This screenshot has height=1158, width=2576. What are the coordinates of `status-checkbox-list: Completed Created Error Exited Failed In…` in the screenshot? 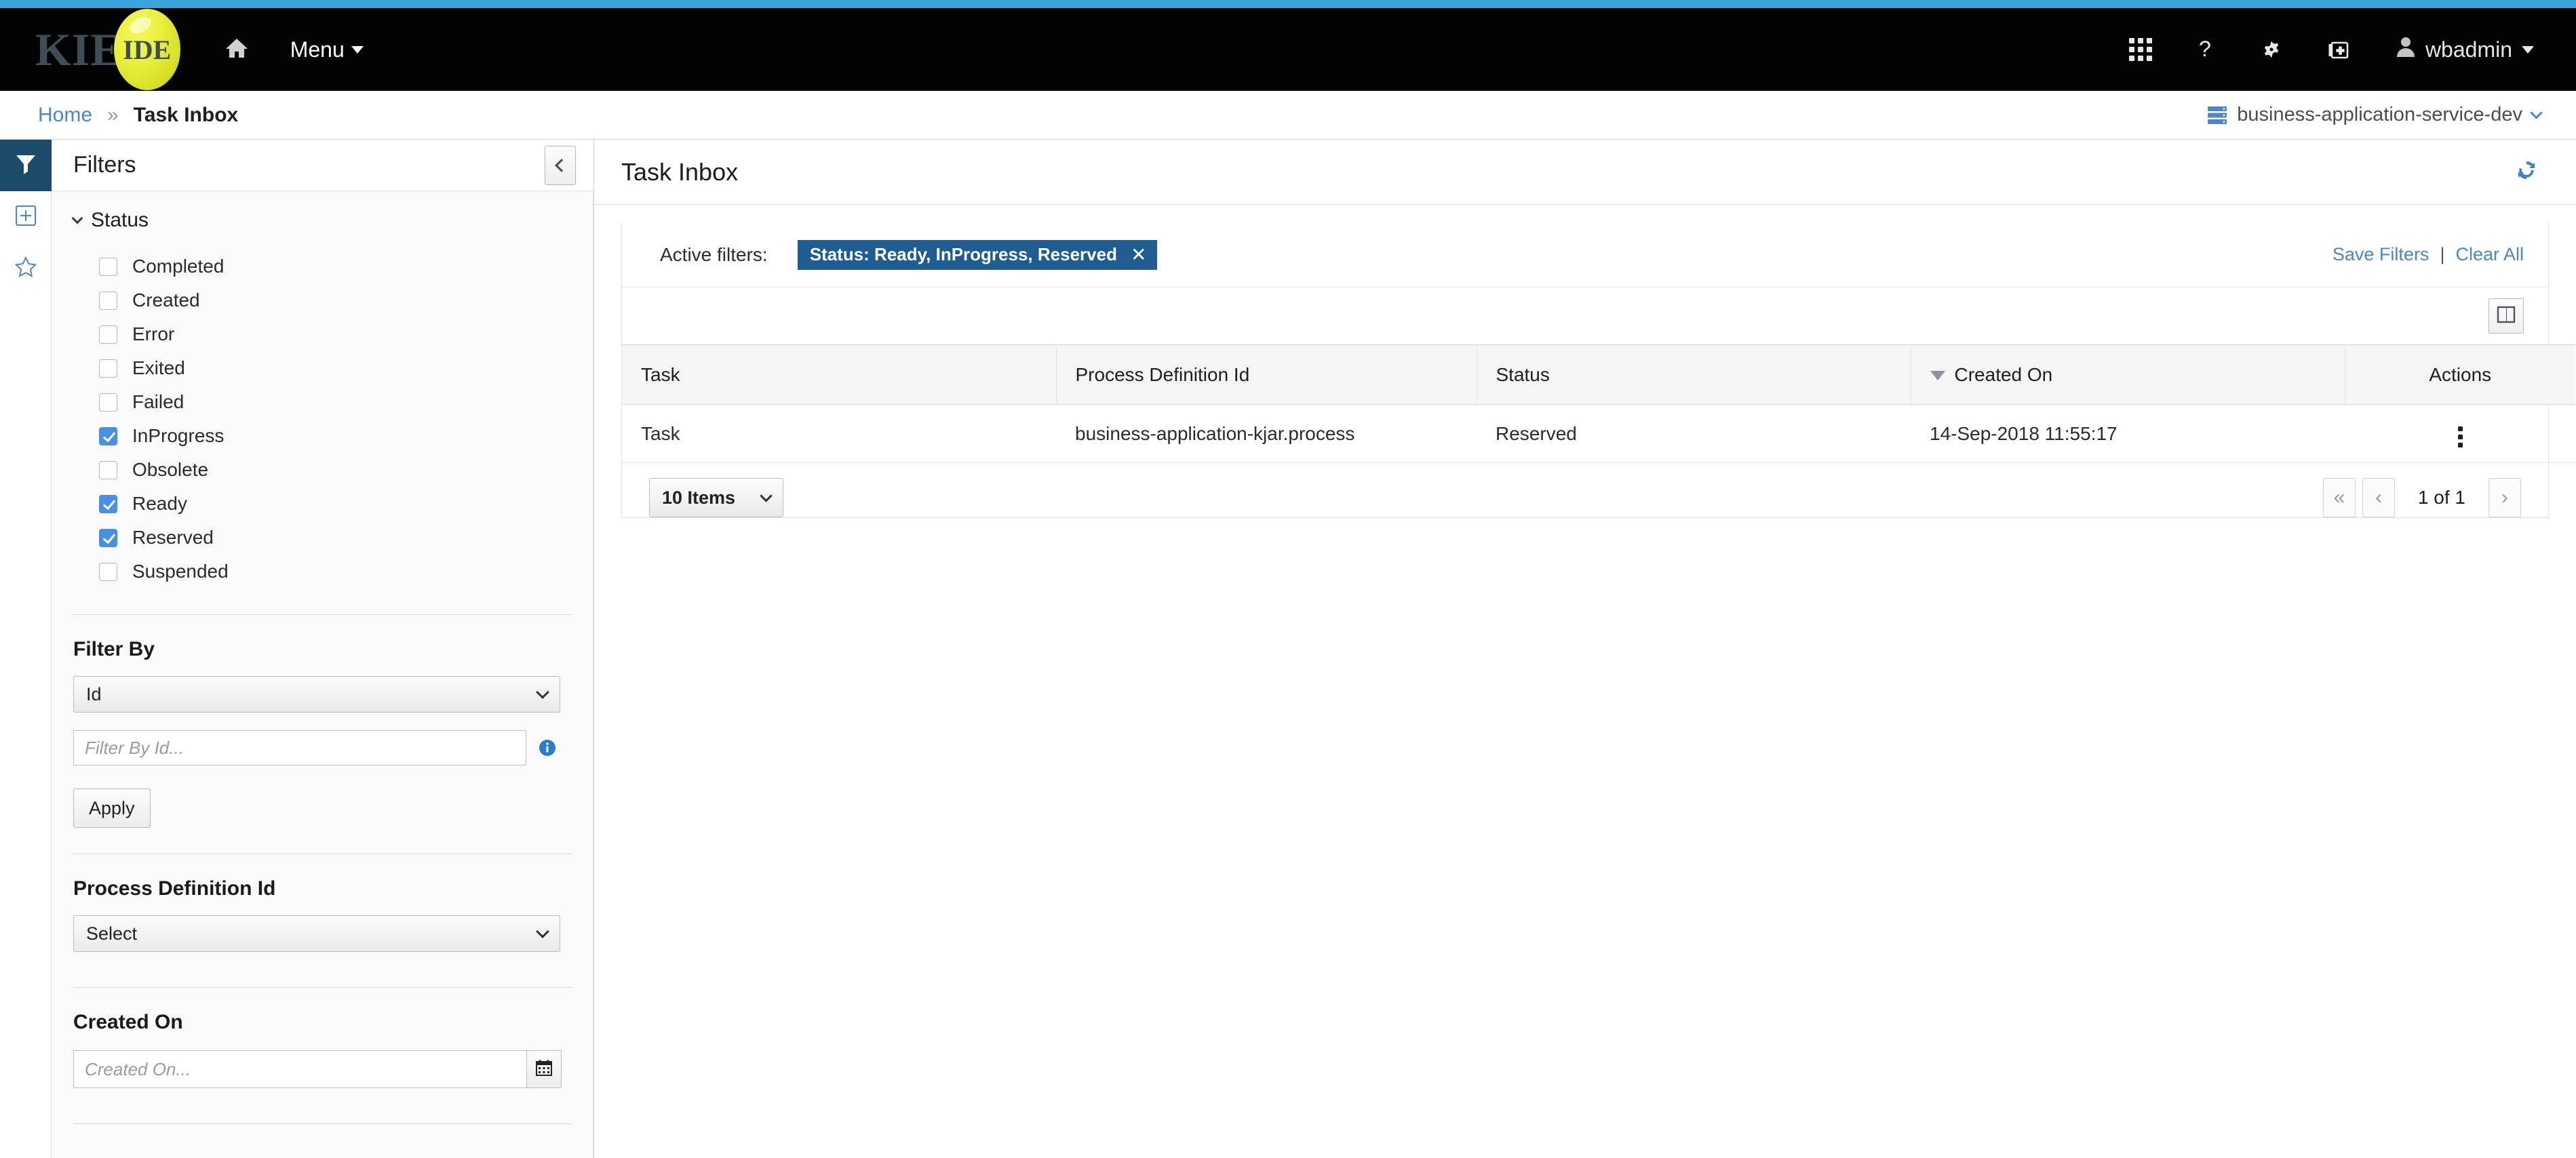 It's located at (322, 418).